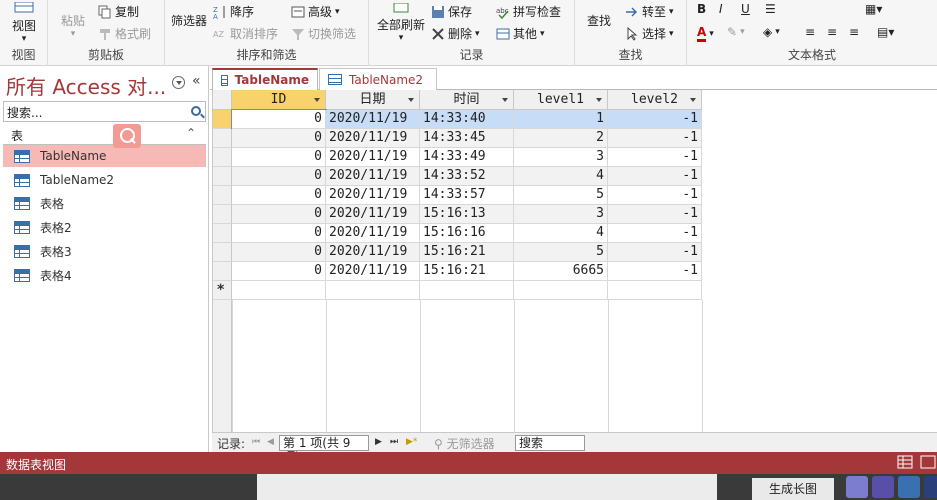 This screenshot has height=500, width=937. I want to click on new-record-button: ▶*, so click(411, 442).